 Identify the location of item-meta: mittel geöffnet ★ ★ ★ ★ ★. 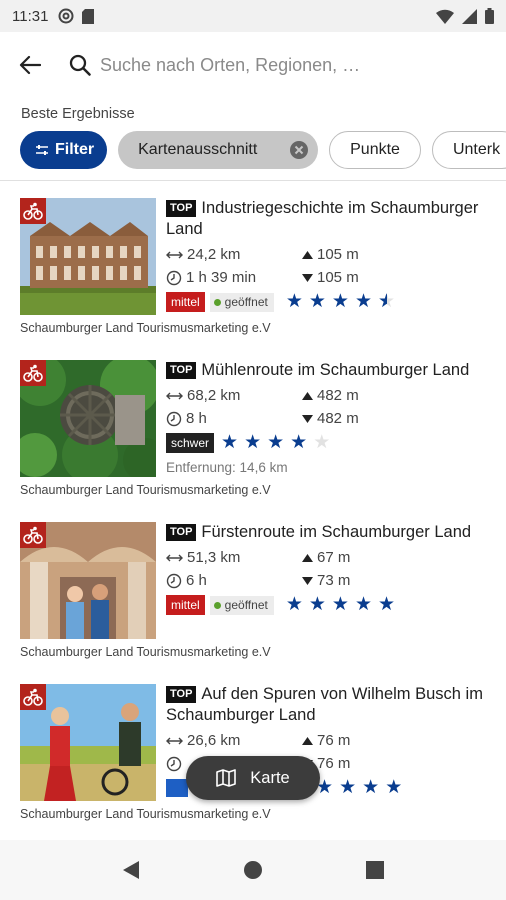
(331, 605).